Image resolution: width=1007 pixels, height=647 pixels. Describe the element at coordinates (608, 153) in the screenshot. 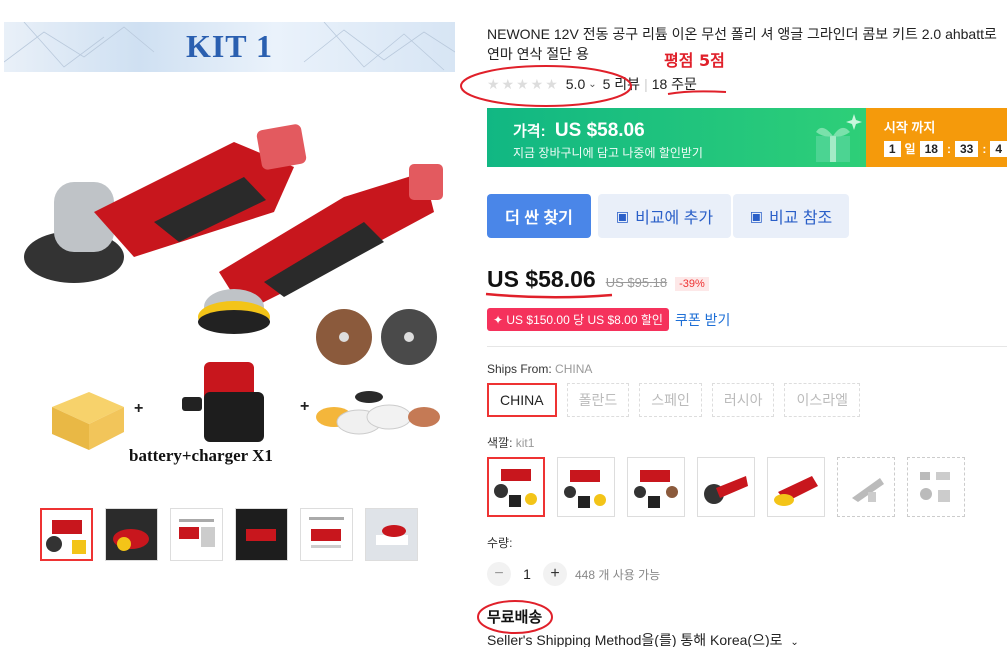

I see `promo-subtitle: 지금 장바구니에 담고 나중에 할인받기` at that location.